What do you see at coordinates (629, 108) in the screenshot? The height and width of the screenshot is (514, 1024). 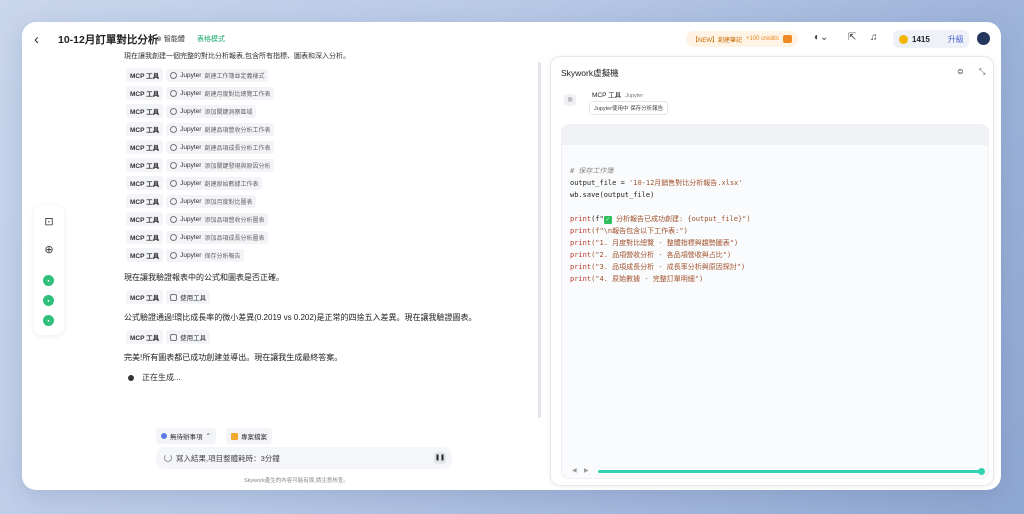 I see `tool-status-tag: Jupyter使用中 保存分析報告` at bounding box center [629, 108].